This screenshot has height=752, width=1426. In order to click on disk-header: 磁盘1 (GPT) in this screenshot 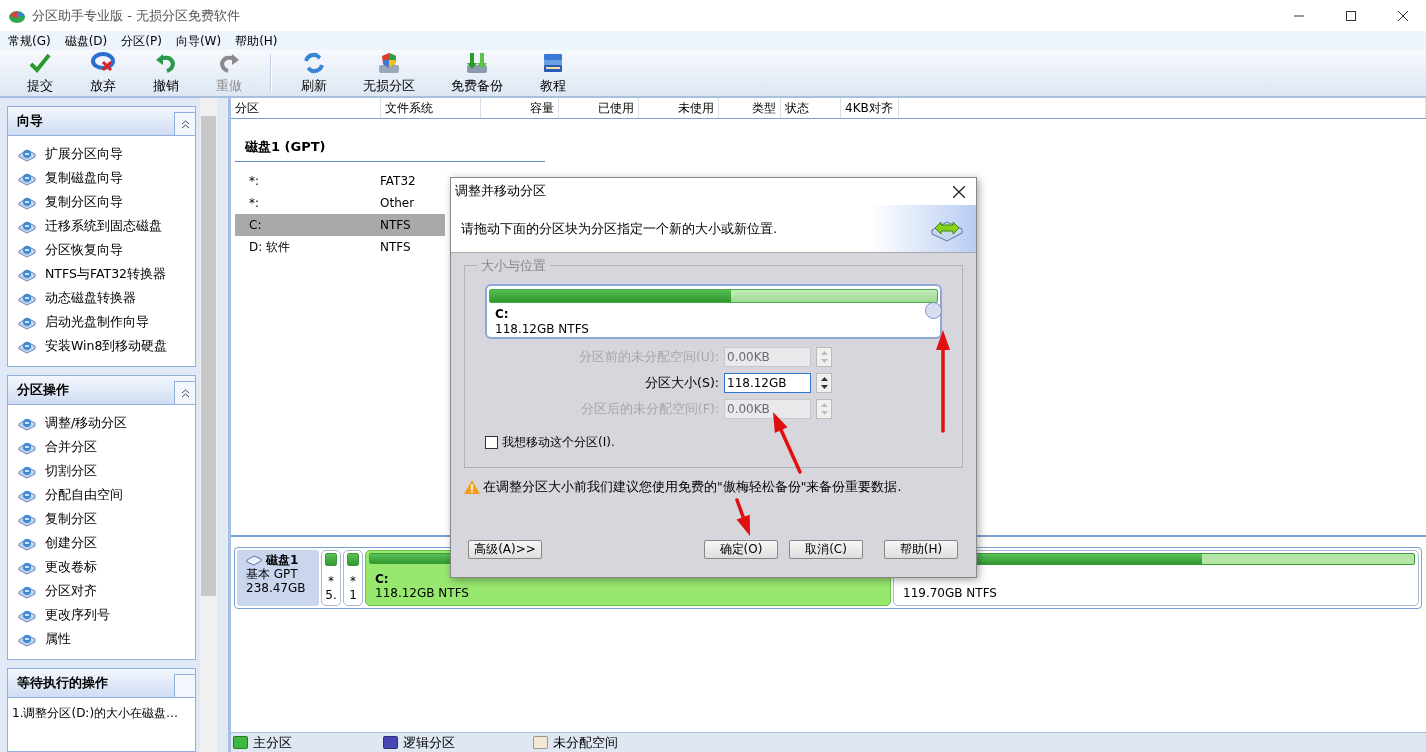, I will do `click(390, 149)`.